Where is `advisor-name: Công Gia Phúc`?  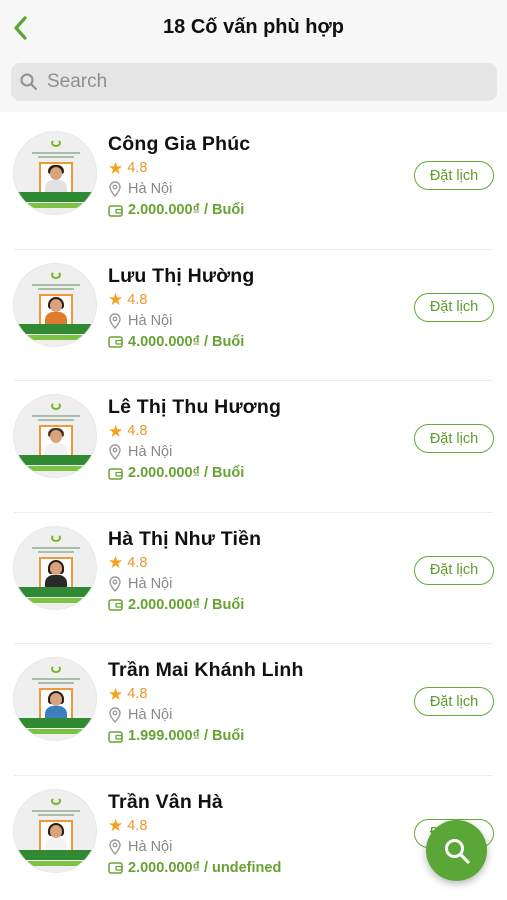 advisor-name: Công Gia Phúc is located at coordinates (179, 144).